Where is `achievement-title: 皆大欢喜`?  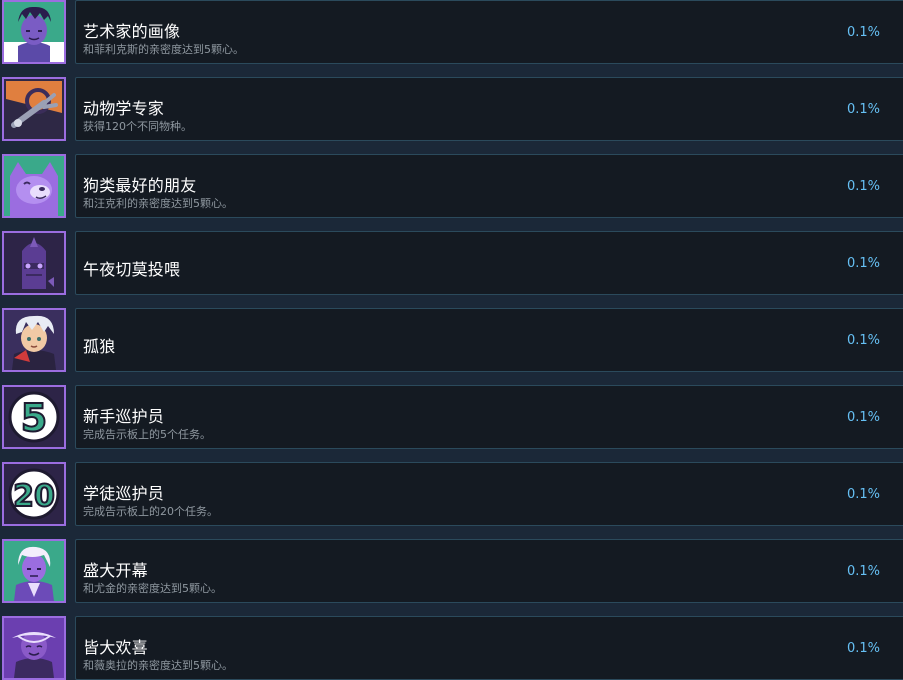 achievement-title: 皆大欢喜 is located at coordinates (115, 647).